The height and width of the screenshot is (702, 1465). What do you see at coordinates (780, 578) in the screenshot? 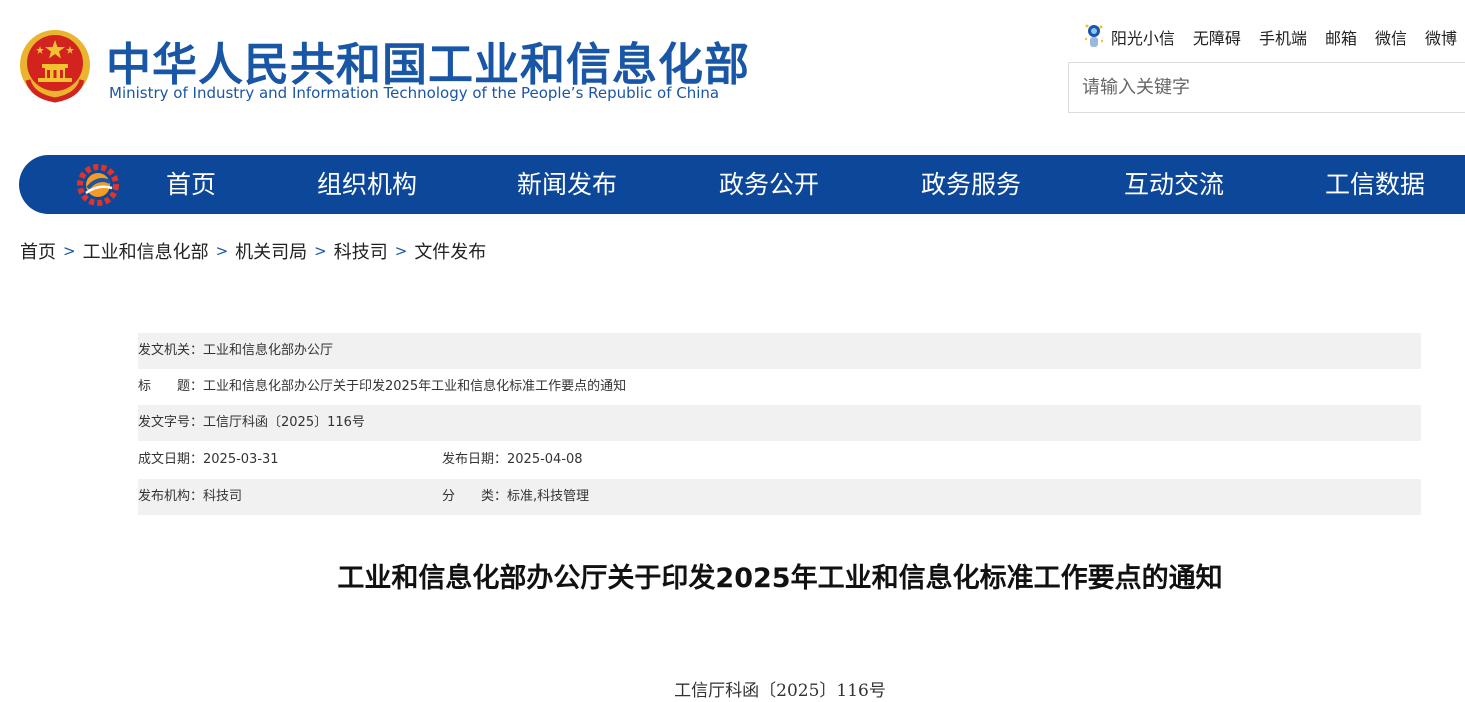
I see `article-title: 工业和信息化部办公厅关于印发2025年工业和信息化标准工作要点的通知` at bounding box center [780, 578].